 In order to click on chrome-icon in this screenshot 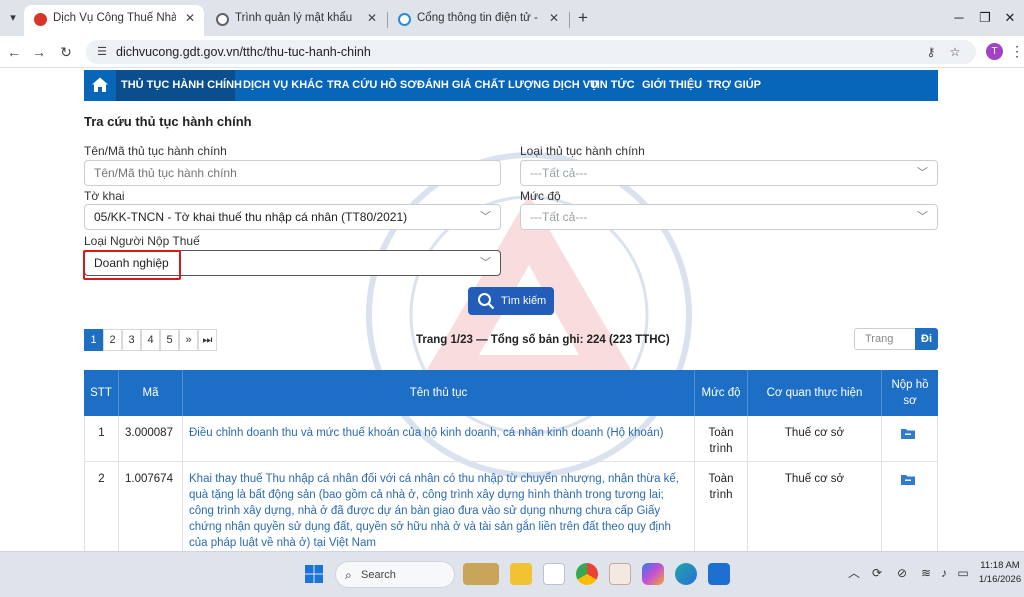, I will do `click(587, 574)`.